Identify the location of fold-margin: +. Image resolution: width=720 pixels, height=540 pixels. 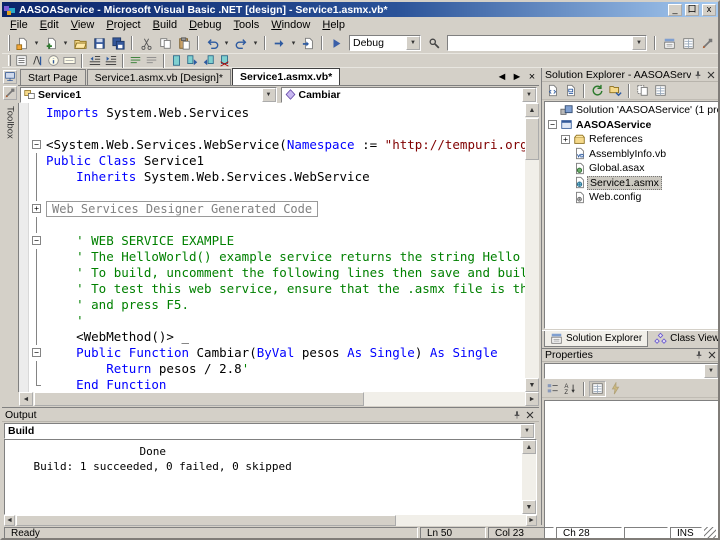
(37, 209).